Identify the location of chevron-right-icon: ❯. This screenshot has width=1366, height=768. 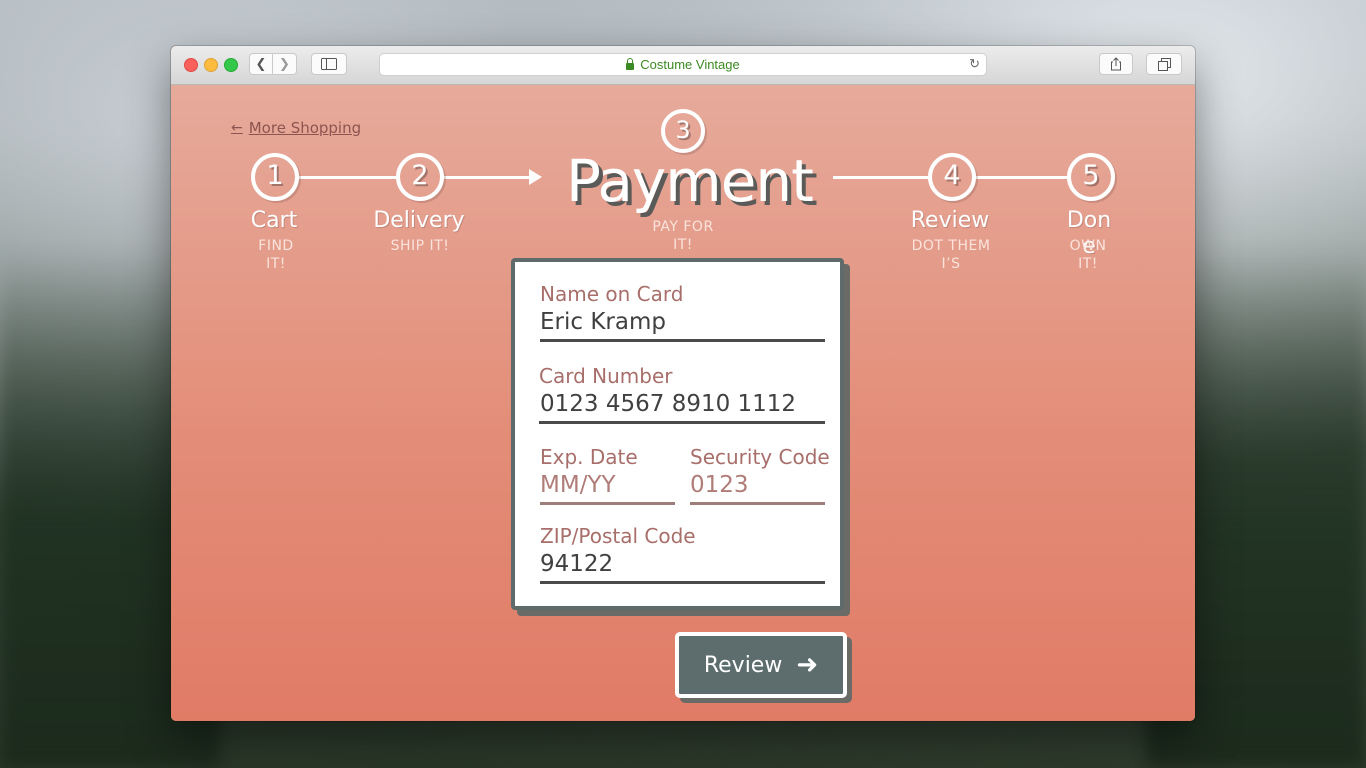
(284, 64).